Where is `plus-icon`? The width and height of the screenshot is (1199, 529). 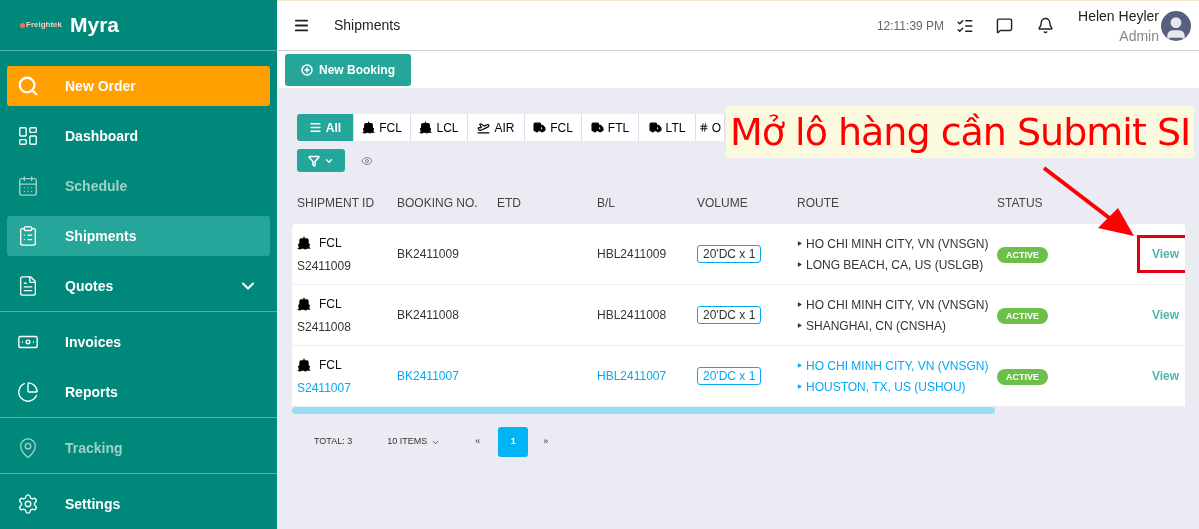
plus-icon is located at coordinates (307, 69).